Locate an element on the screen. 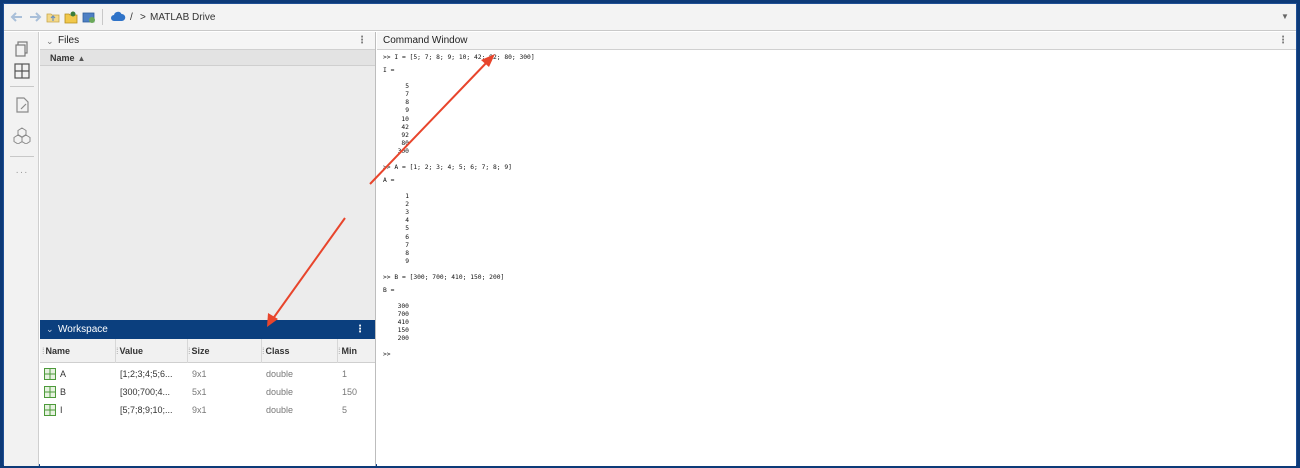  matrix-value-line: 42 is located at coordinates (405, 127).